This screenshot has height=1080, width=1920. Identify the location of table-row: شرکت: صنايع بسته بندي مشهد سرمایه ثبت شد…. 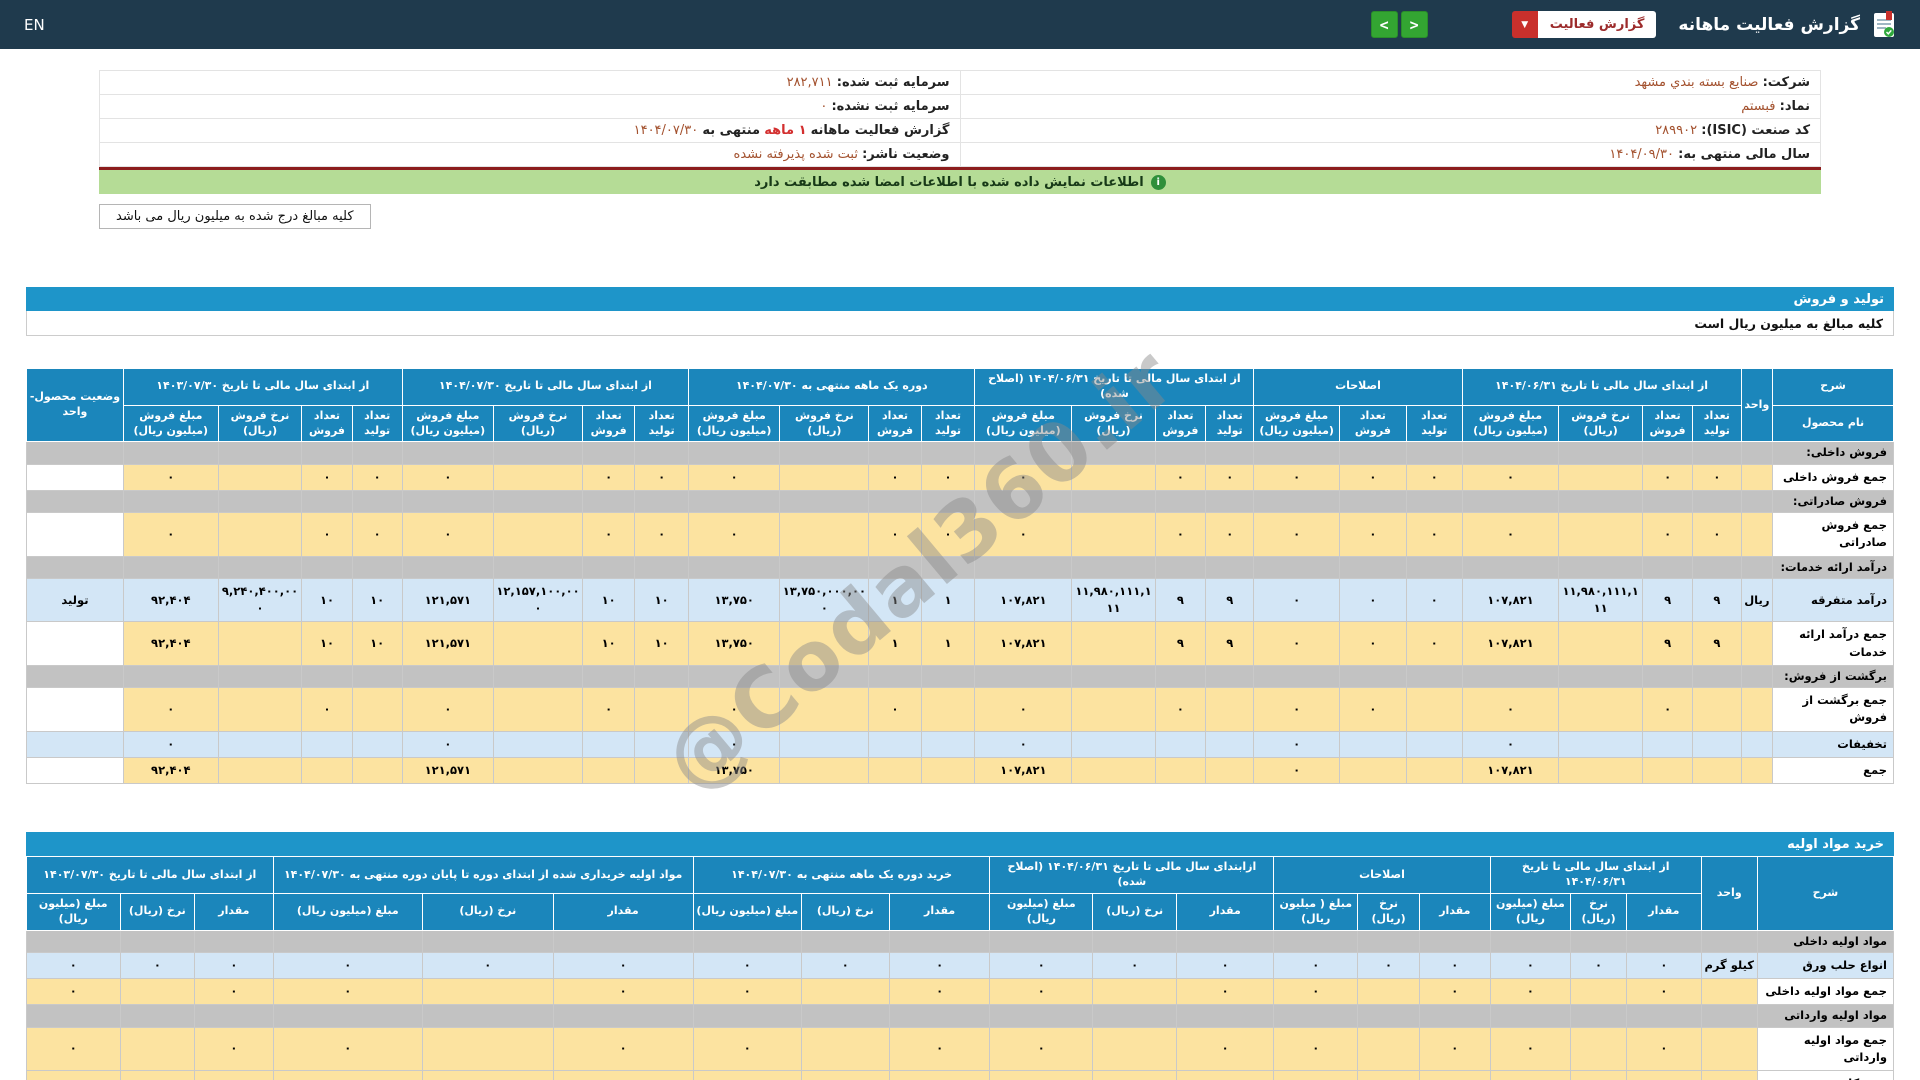
(960, 82).